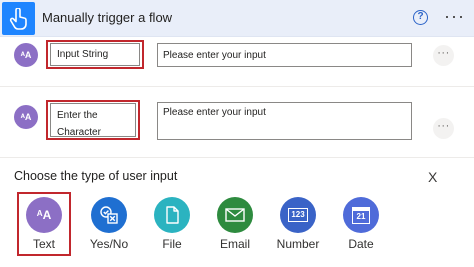 The height and width of the screenshot is (267, 474). I want to click on input-type-file: File, so click(172, 224).